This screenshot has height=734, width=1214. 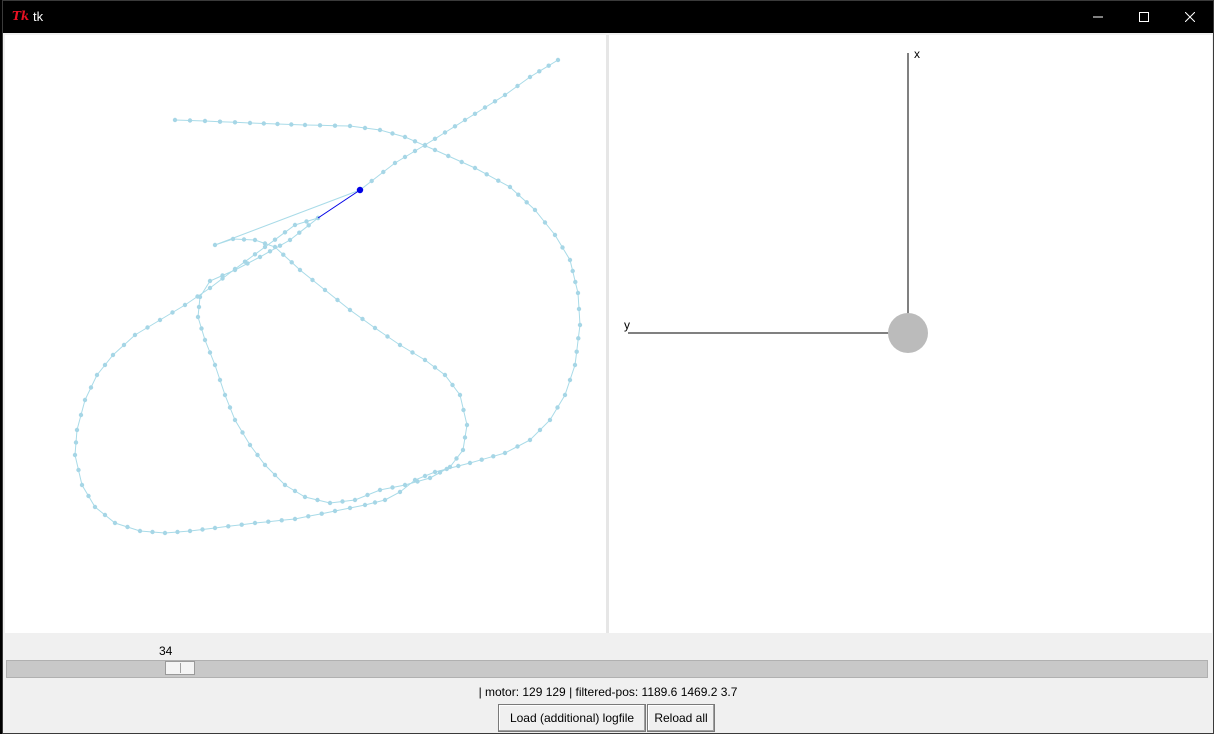 What do you see at coordinates (917, 54) in the screenshot?
I see `x-axis-label: x` at bounding box center [917, 54].